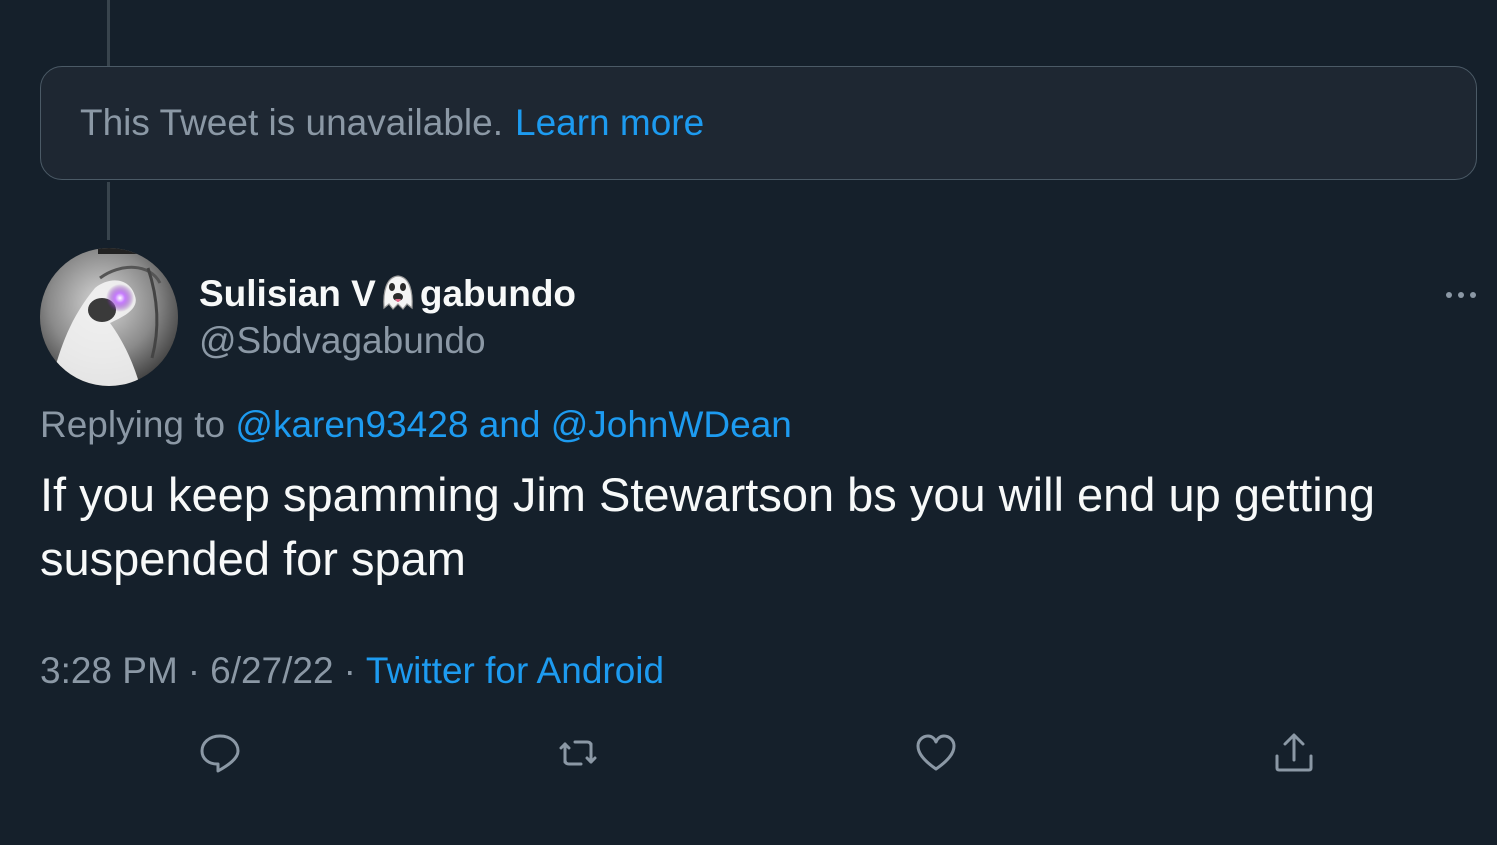 This screenshot has width=1497, height=845. Describe the element at coordinates (287, 293) in the screenshot. I see `display-name-part-1: Sulisian V` at that location.